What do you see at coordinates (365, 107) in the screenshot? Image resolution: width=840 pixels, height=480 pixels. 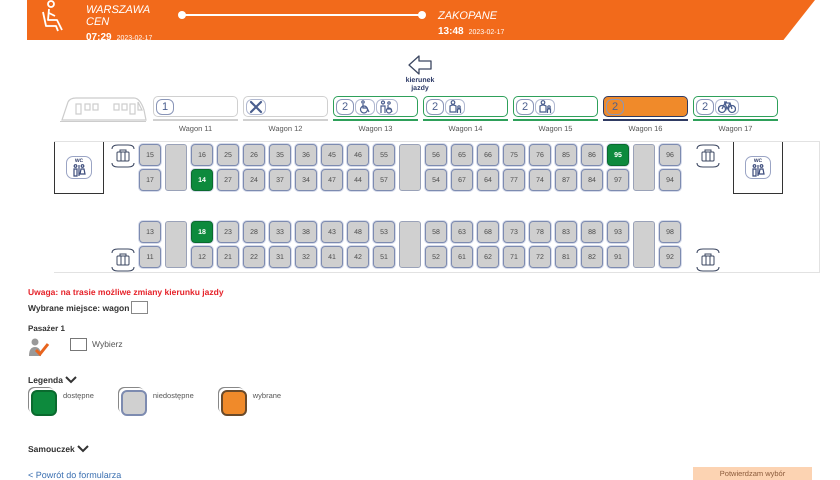 I see `wheelchair-icon` at bounding box center [365, 107].